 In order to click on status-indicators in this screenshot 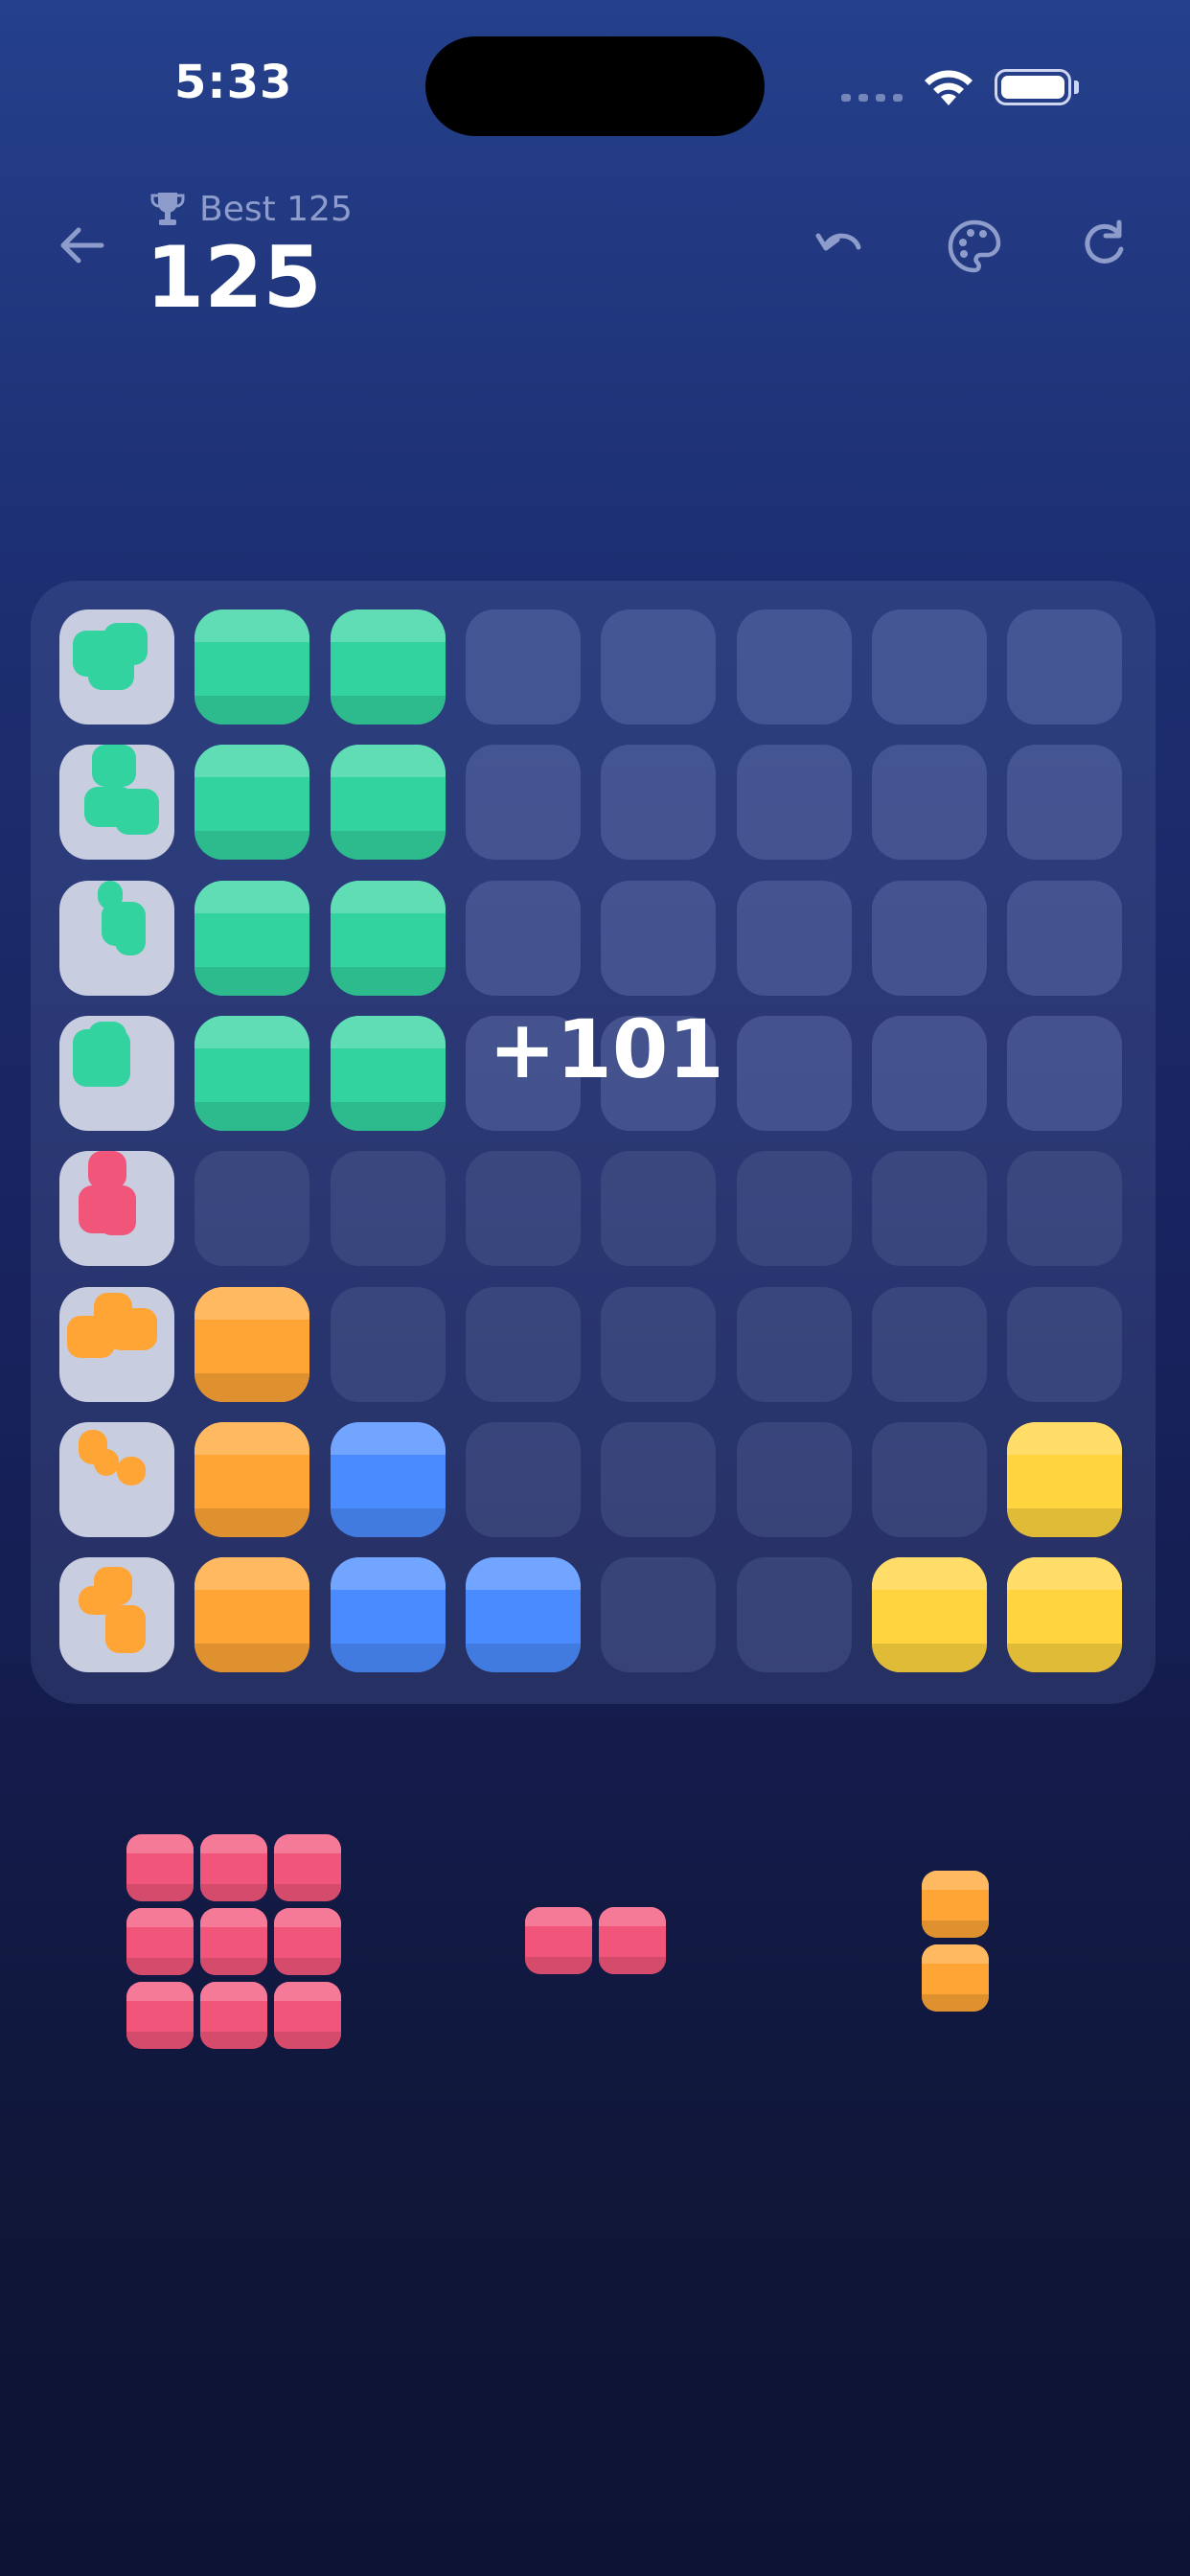, I will do `click(961, 89)`.